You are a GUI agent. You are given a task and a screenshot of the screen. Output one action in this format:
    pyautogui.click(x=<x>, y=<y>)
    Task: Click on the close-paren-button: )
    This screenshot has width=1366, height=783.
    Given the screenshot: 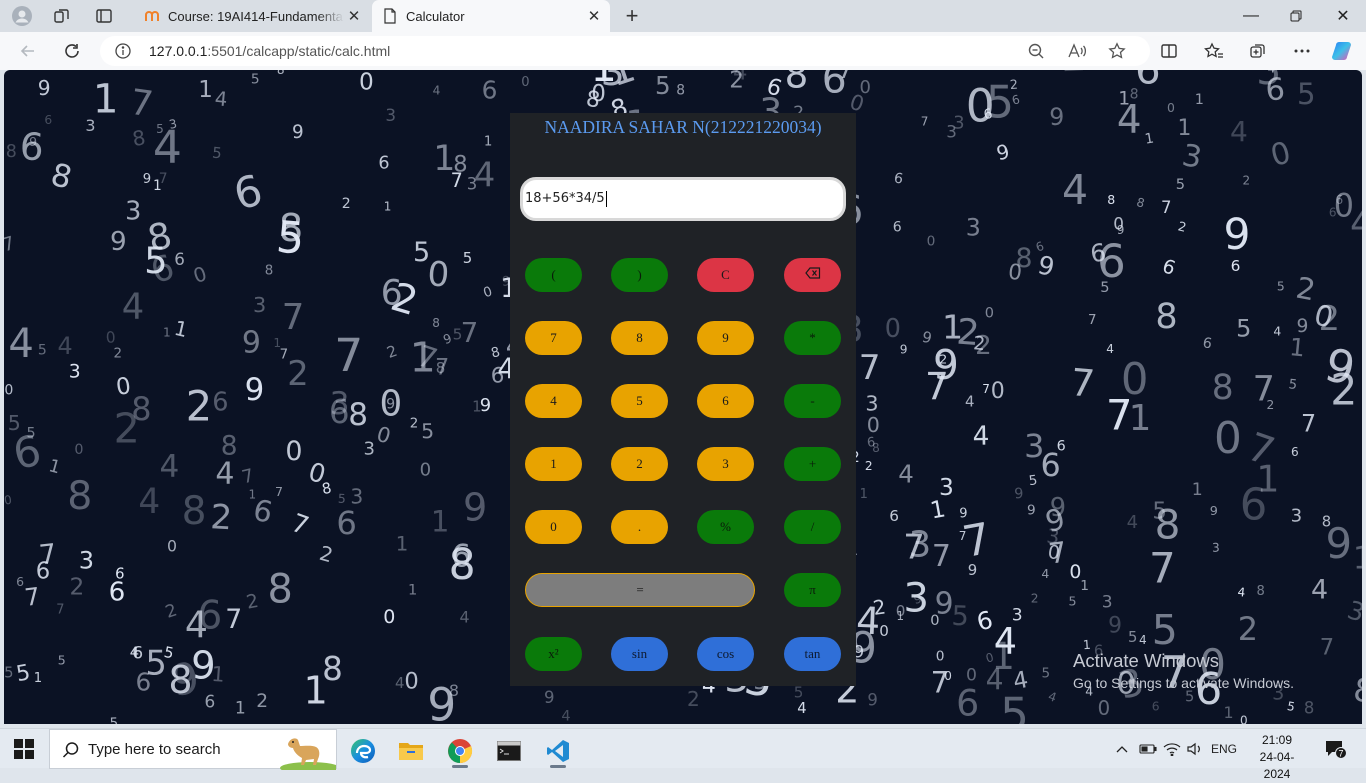 What is the action you would take?
    pyautogui.click(x=639, y=275)
    